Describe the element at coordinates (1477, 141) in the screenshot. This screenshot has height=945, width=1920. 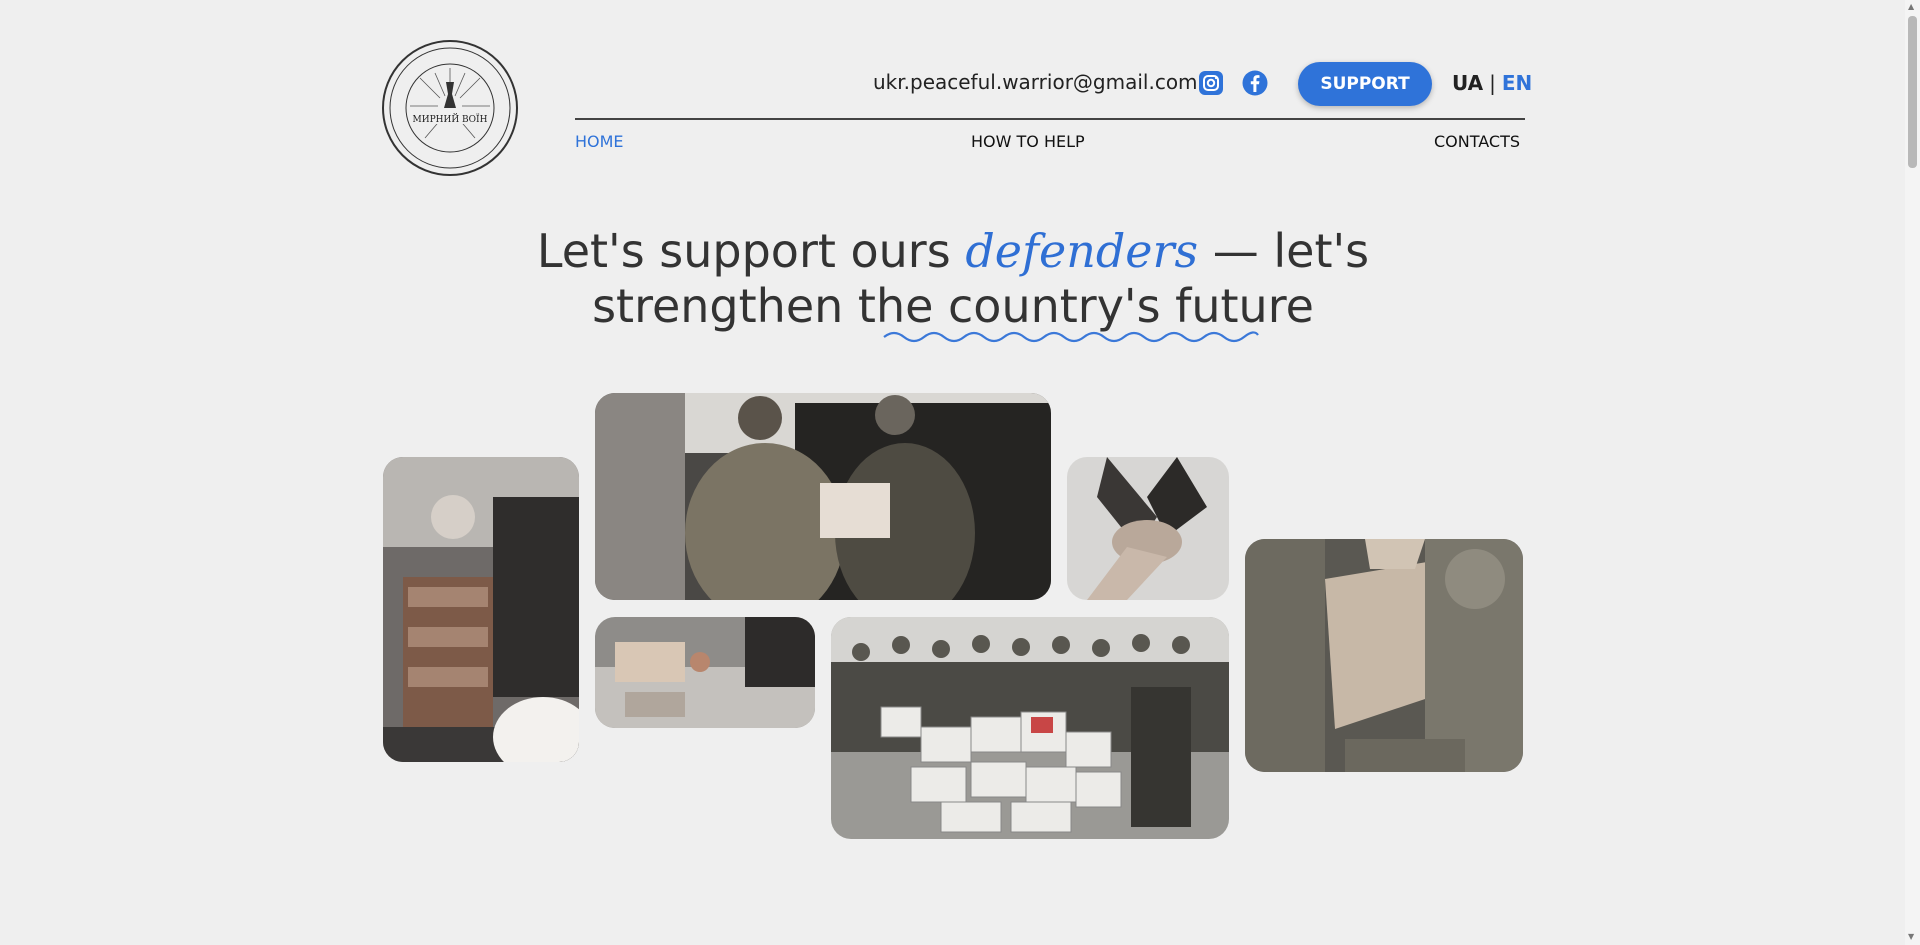
I see `nav-contacts: CONTACTS` at that location.